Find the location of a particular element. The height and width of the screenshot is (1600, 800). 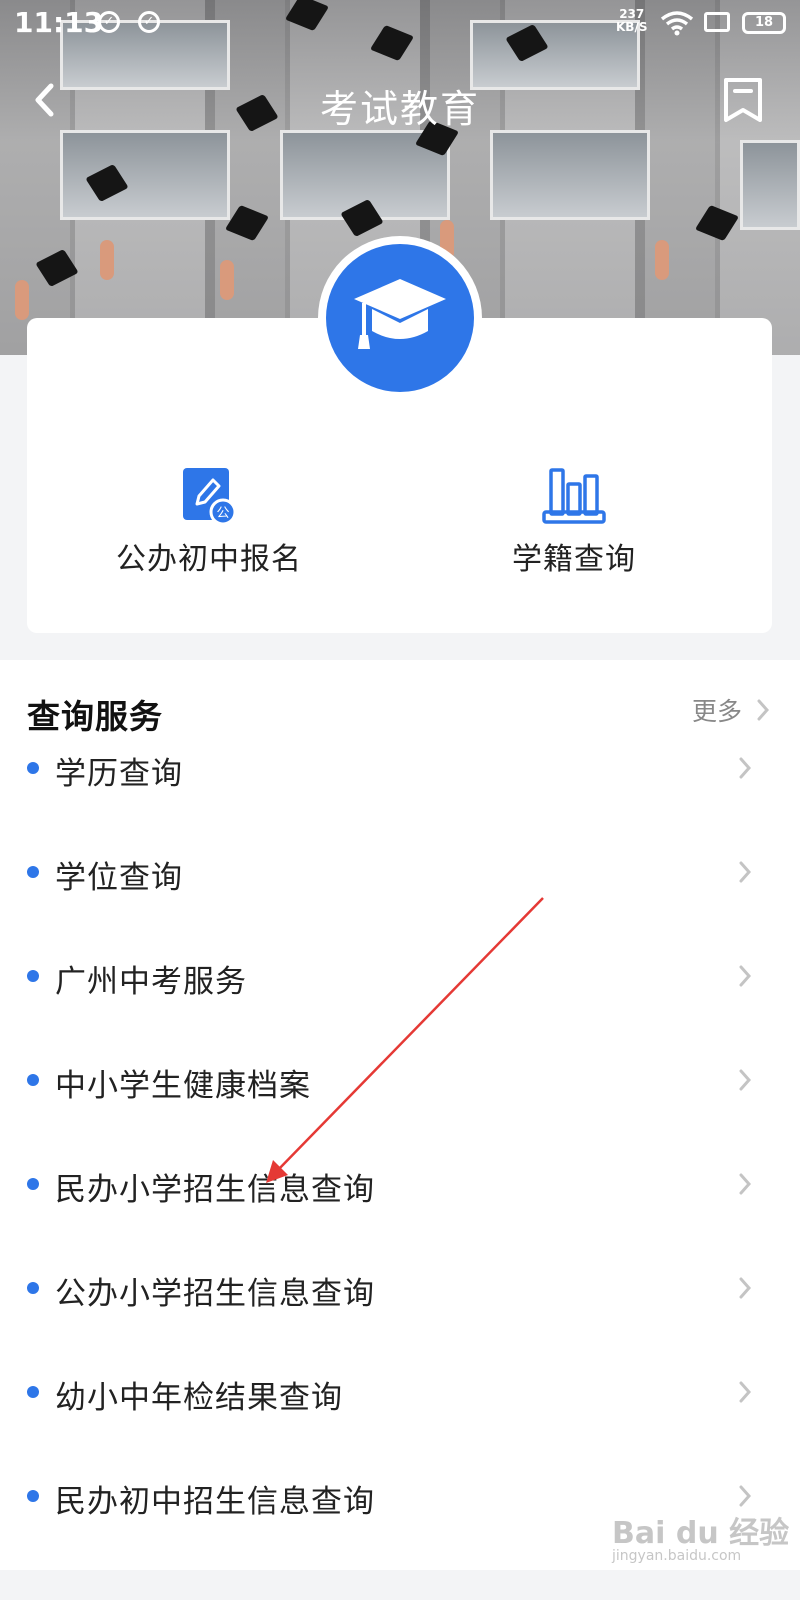

list-item-label: 学历查询 is located at coordinates (119, 774).